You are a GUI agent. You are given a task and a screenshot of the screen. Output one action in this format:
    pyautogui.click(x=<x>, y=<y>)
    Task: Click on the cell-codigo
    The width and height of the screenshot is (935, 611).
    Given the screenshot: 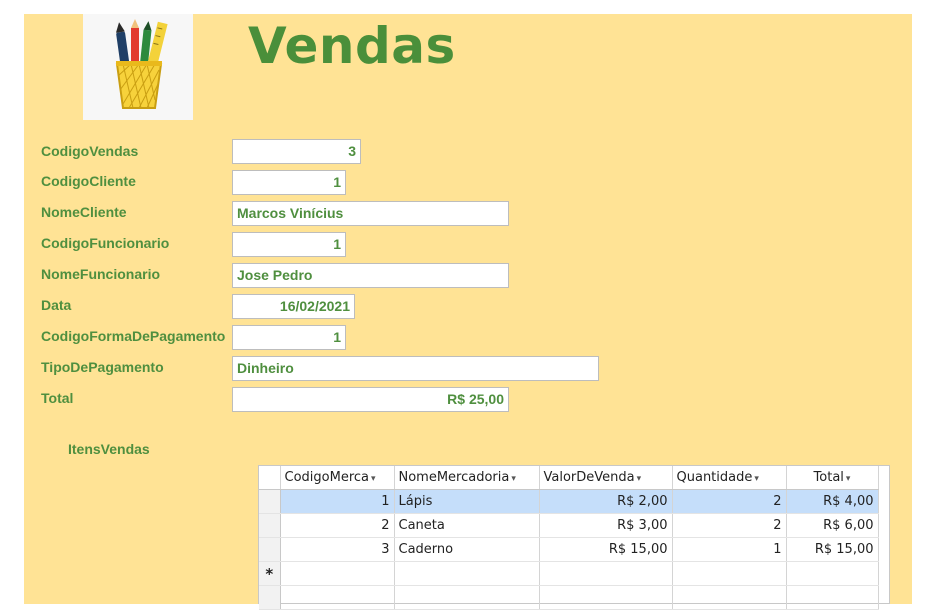 What is the action you would take?
    pyautogui.click(x=337, y=573)
    